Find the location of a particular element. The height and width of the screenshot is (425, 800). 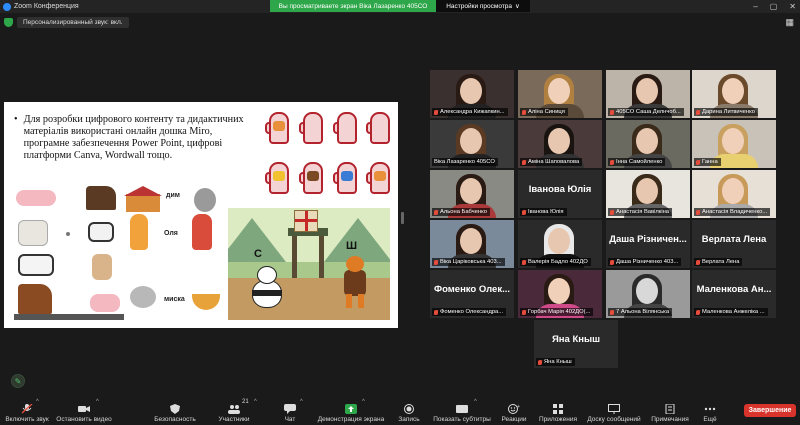

whiteboards-button: Доску сообщений is located at coordinates (614, 411).